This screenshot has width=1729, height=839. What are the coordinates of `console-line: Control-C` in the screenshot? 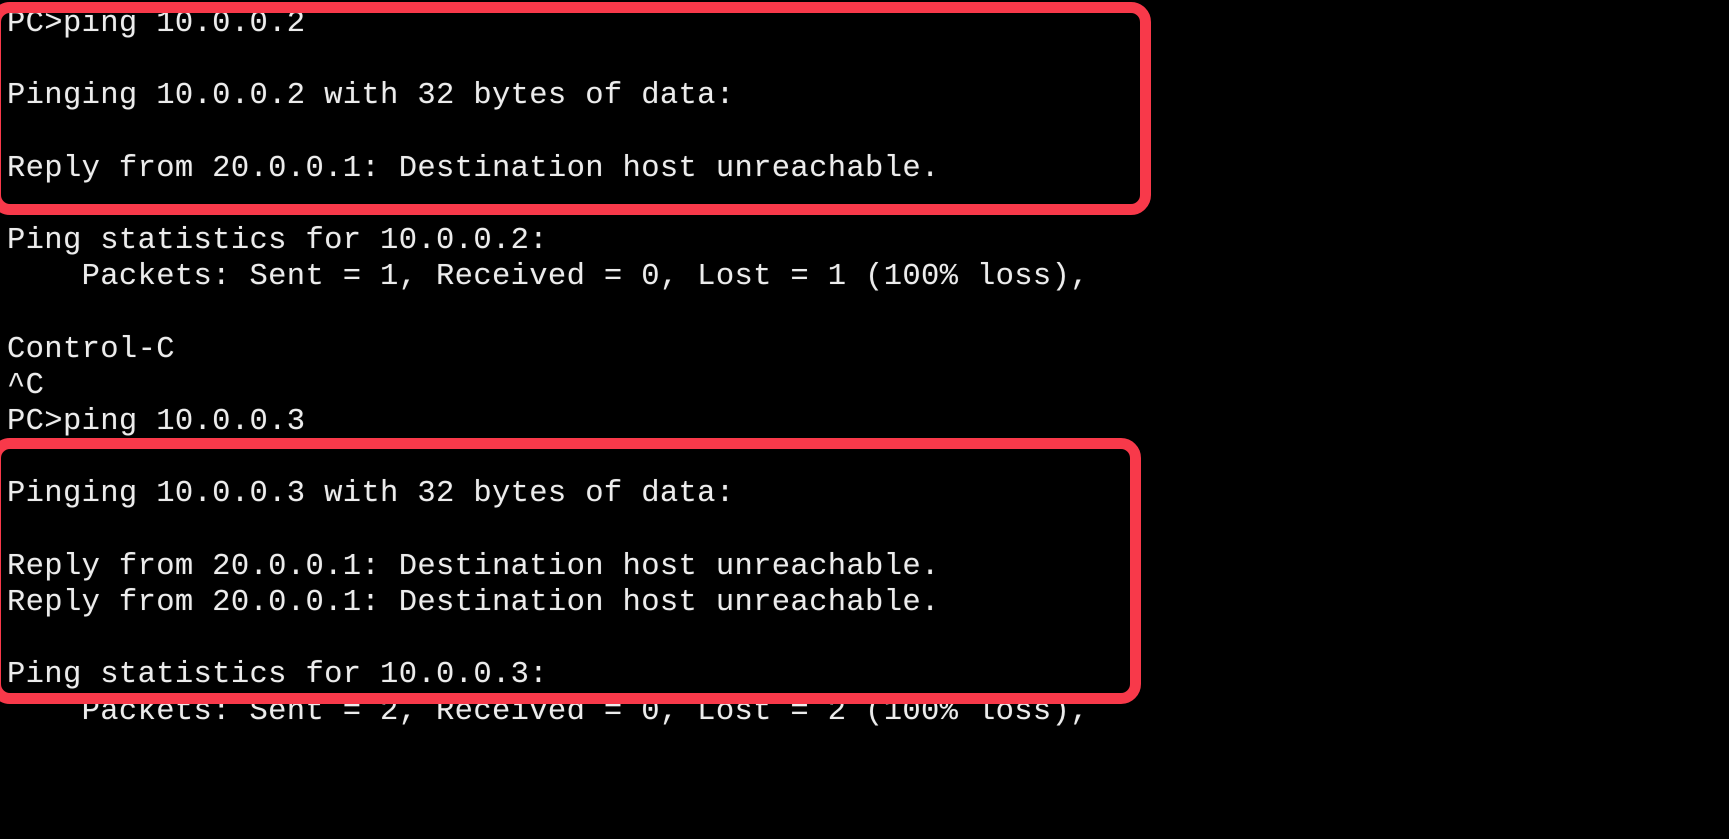 It's located at (91, 349).